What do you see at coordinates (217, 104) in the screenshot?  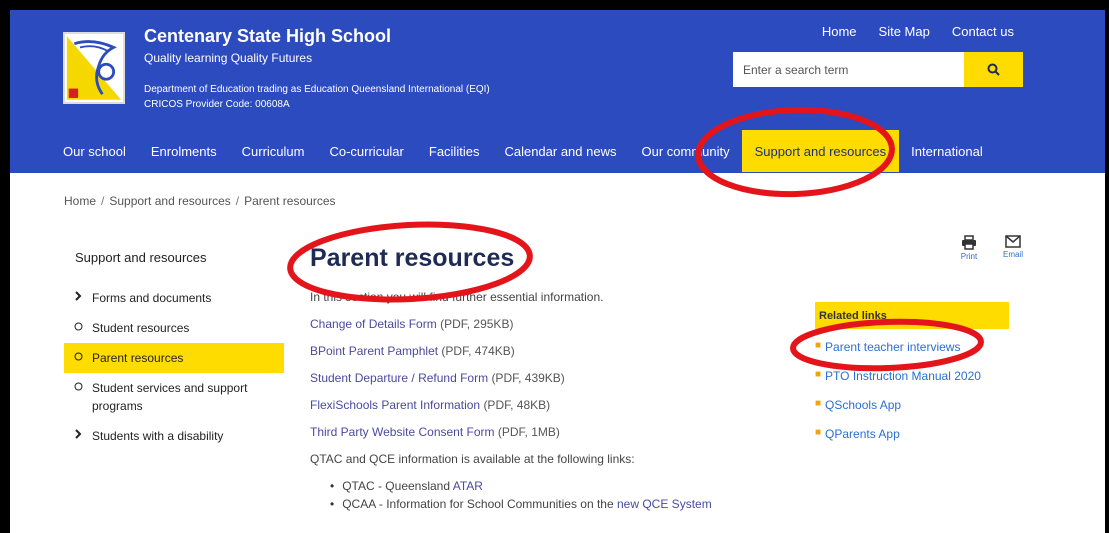 I see `cricos-code: CRICOS Provider Code: 00608A` at bounding box center [217, 104].